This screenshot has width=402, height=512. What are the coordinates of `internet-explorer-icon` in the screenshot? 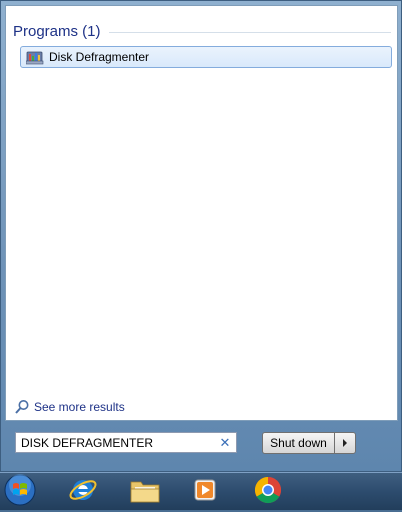 It's located at (83, 492).